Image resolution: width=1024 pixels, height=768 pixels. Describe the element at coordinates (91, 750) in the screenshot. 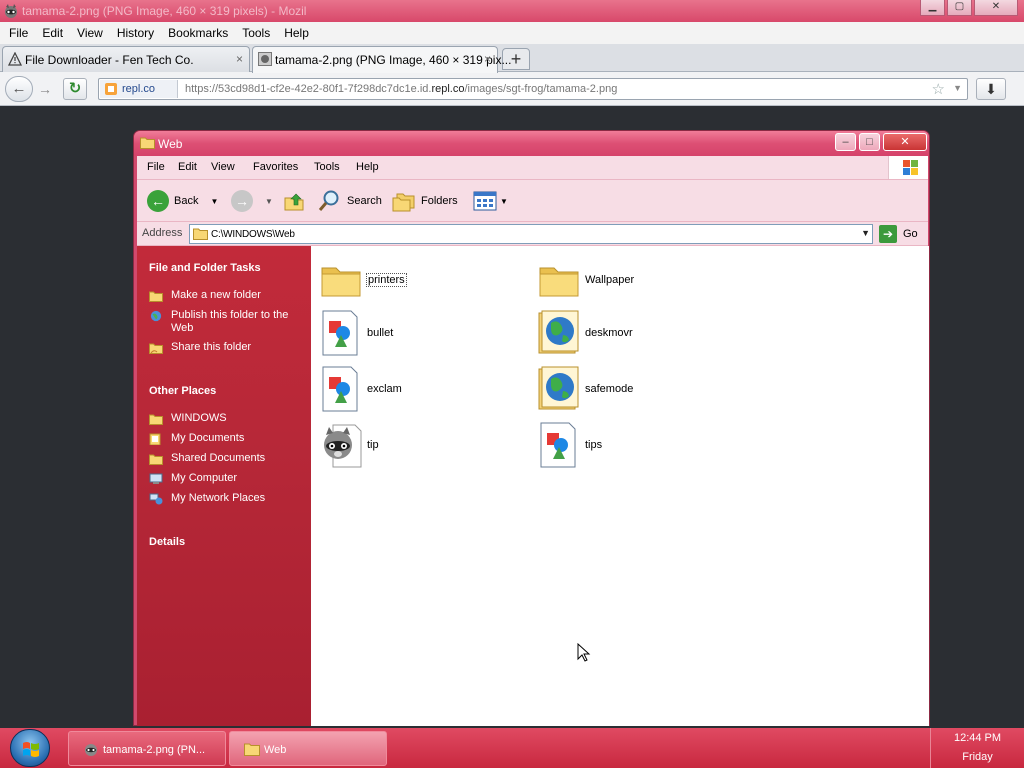

I see `raccoon-app-icon` at that location.